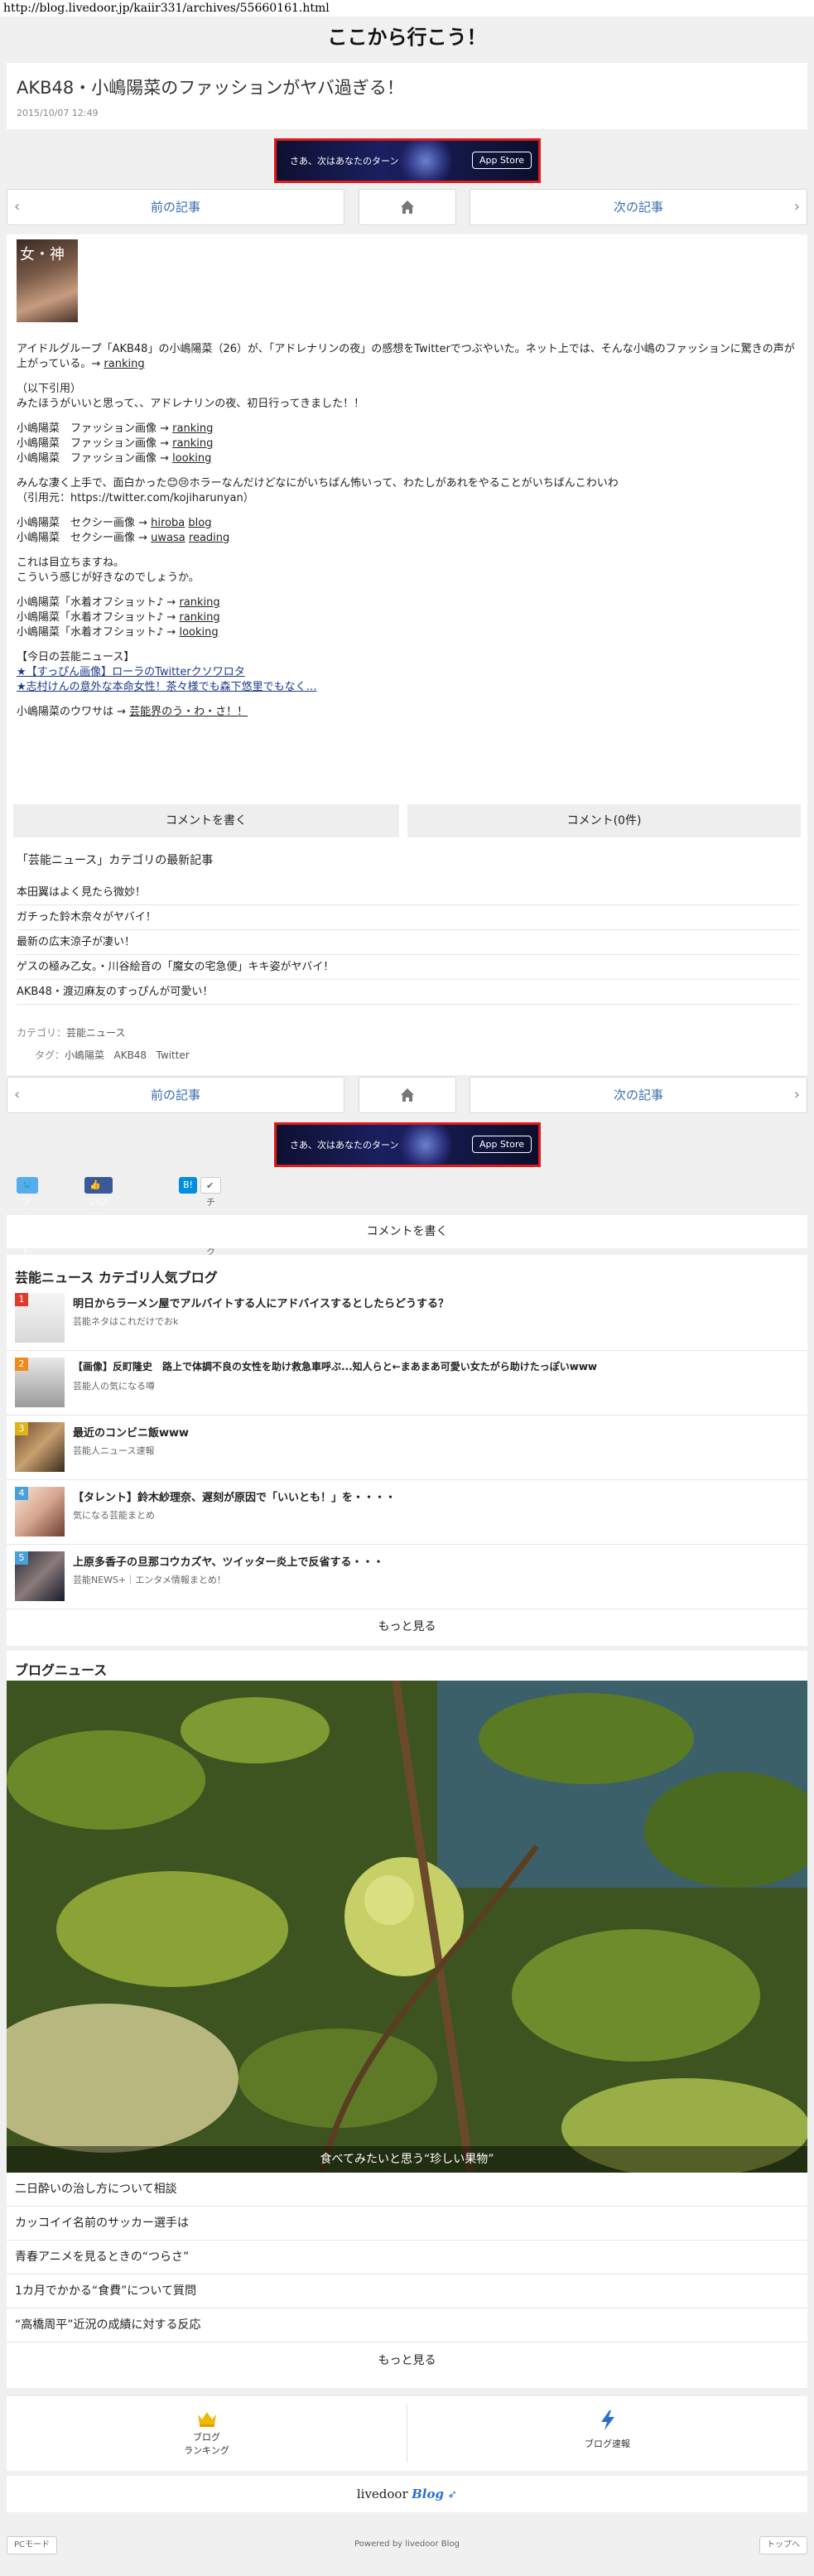 Image resolution: width=814 pixels, height=2576 pixels. Describe the element at coordinates (50, 1055) in the screenshot. I see `tags-label: タグ：` at that location.